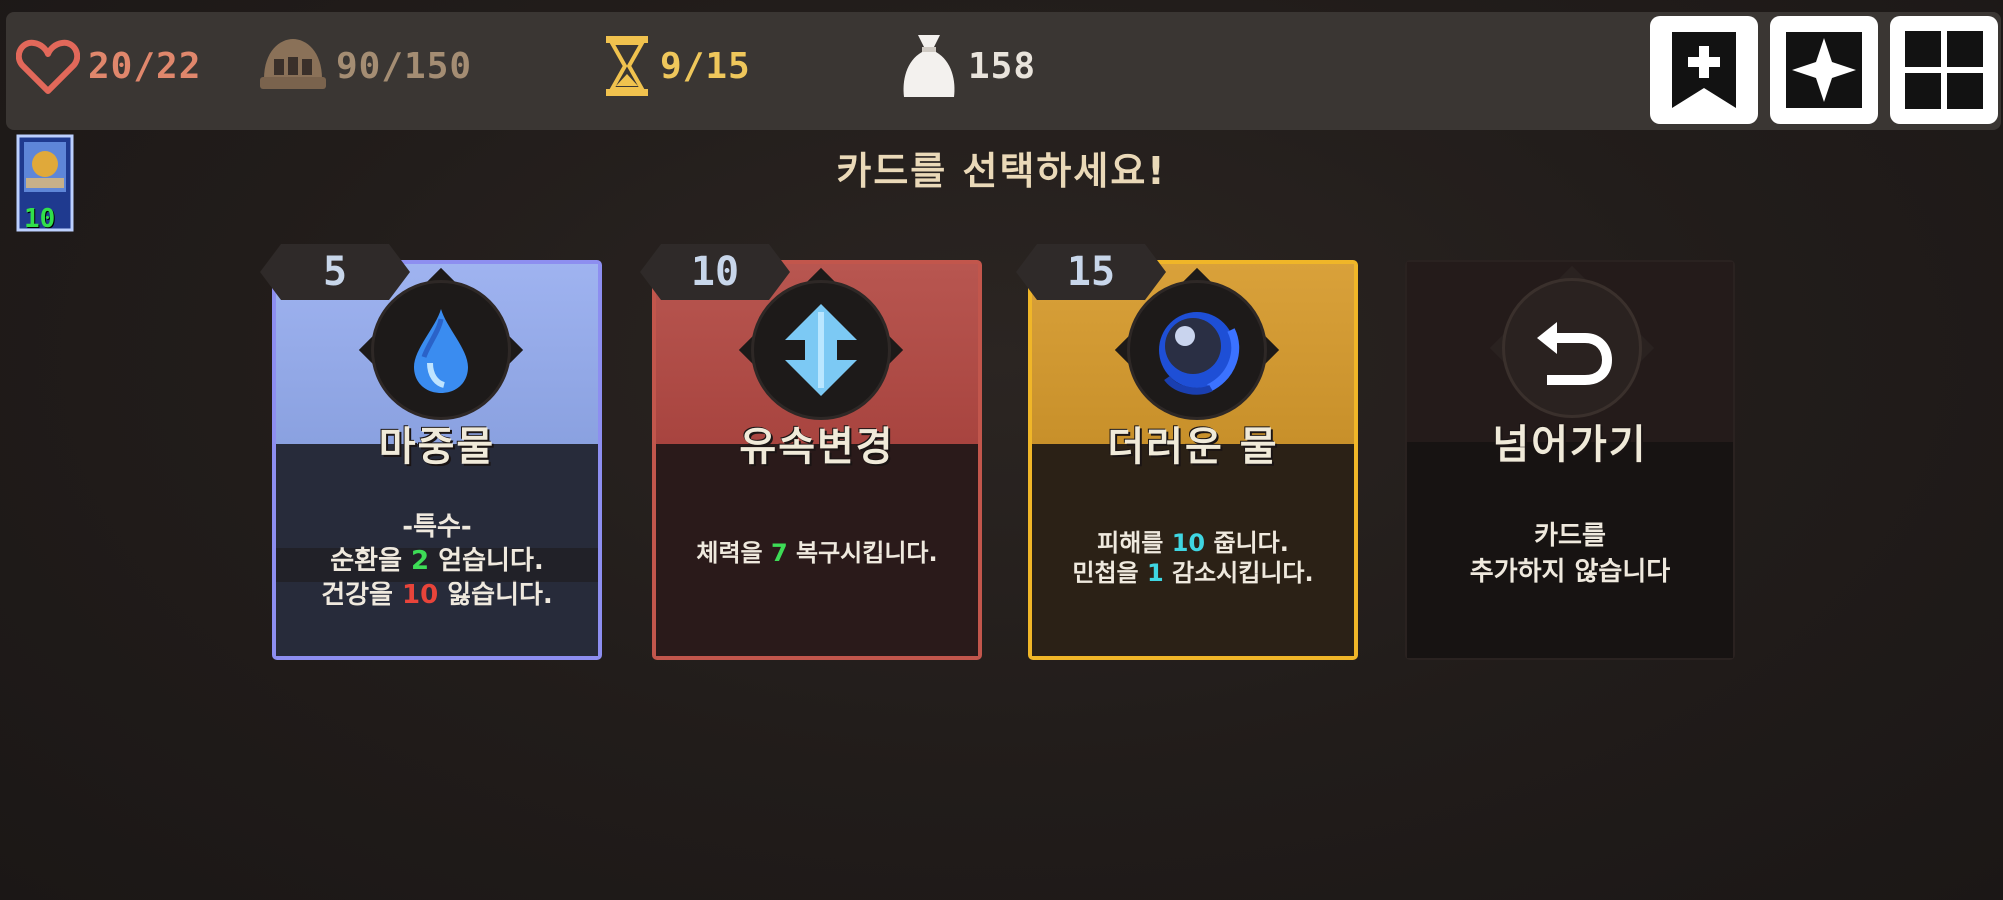 Image resolution: width=2003 pixels, height=900 pixels. I want to click on bookmark-add-icon, so click(1704, 70).